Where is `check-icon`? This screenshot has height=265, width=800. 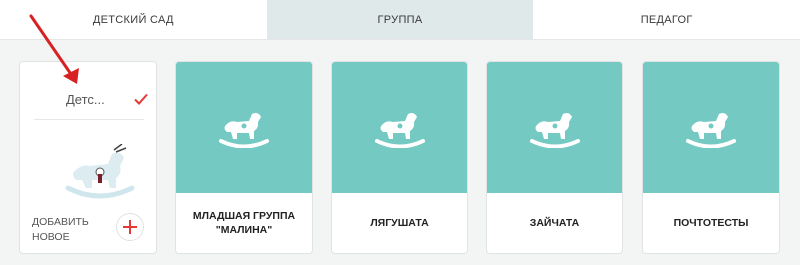
check-icon is located at coordinates (141, 99).